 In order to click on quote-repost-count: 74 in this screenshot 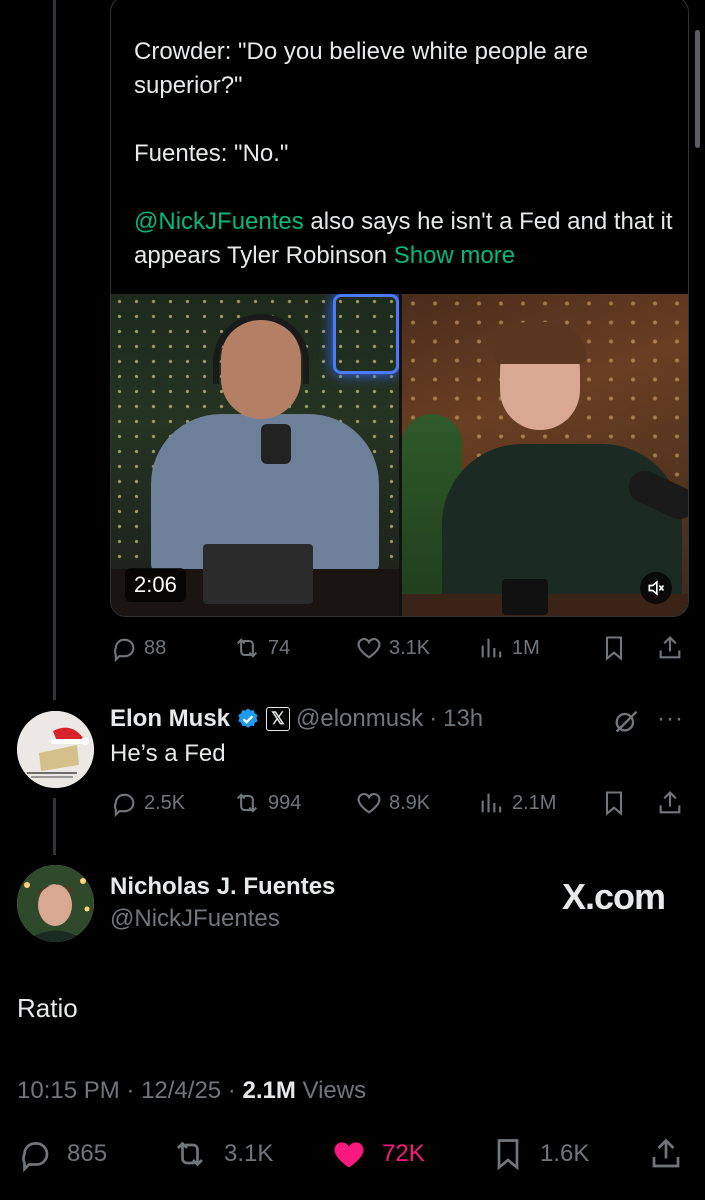, I will do `click(279, 647)`.